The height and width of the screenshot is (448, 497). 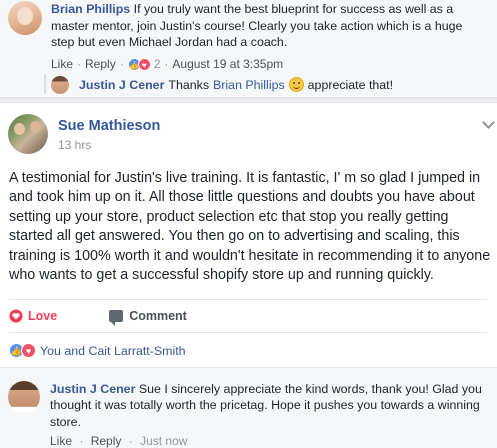 I want to click on reaction-icons: 👍 ♥, so click(x=139, y=64).